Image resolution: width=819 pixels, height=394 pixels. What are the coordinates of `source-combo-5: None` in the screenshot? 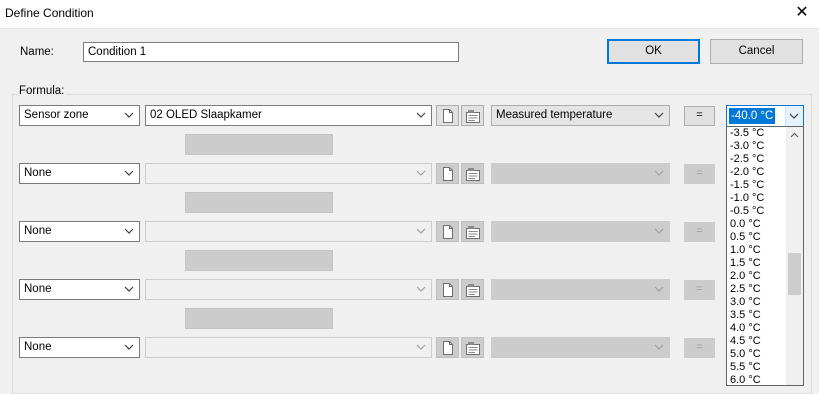 It's located at (79, 347).